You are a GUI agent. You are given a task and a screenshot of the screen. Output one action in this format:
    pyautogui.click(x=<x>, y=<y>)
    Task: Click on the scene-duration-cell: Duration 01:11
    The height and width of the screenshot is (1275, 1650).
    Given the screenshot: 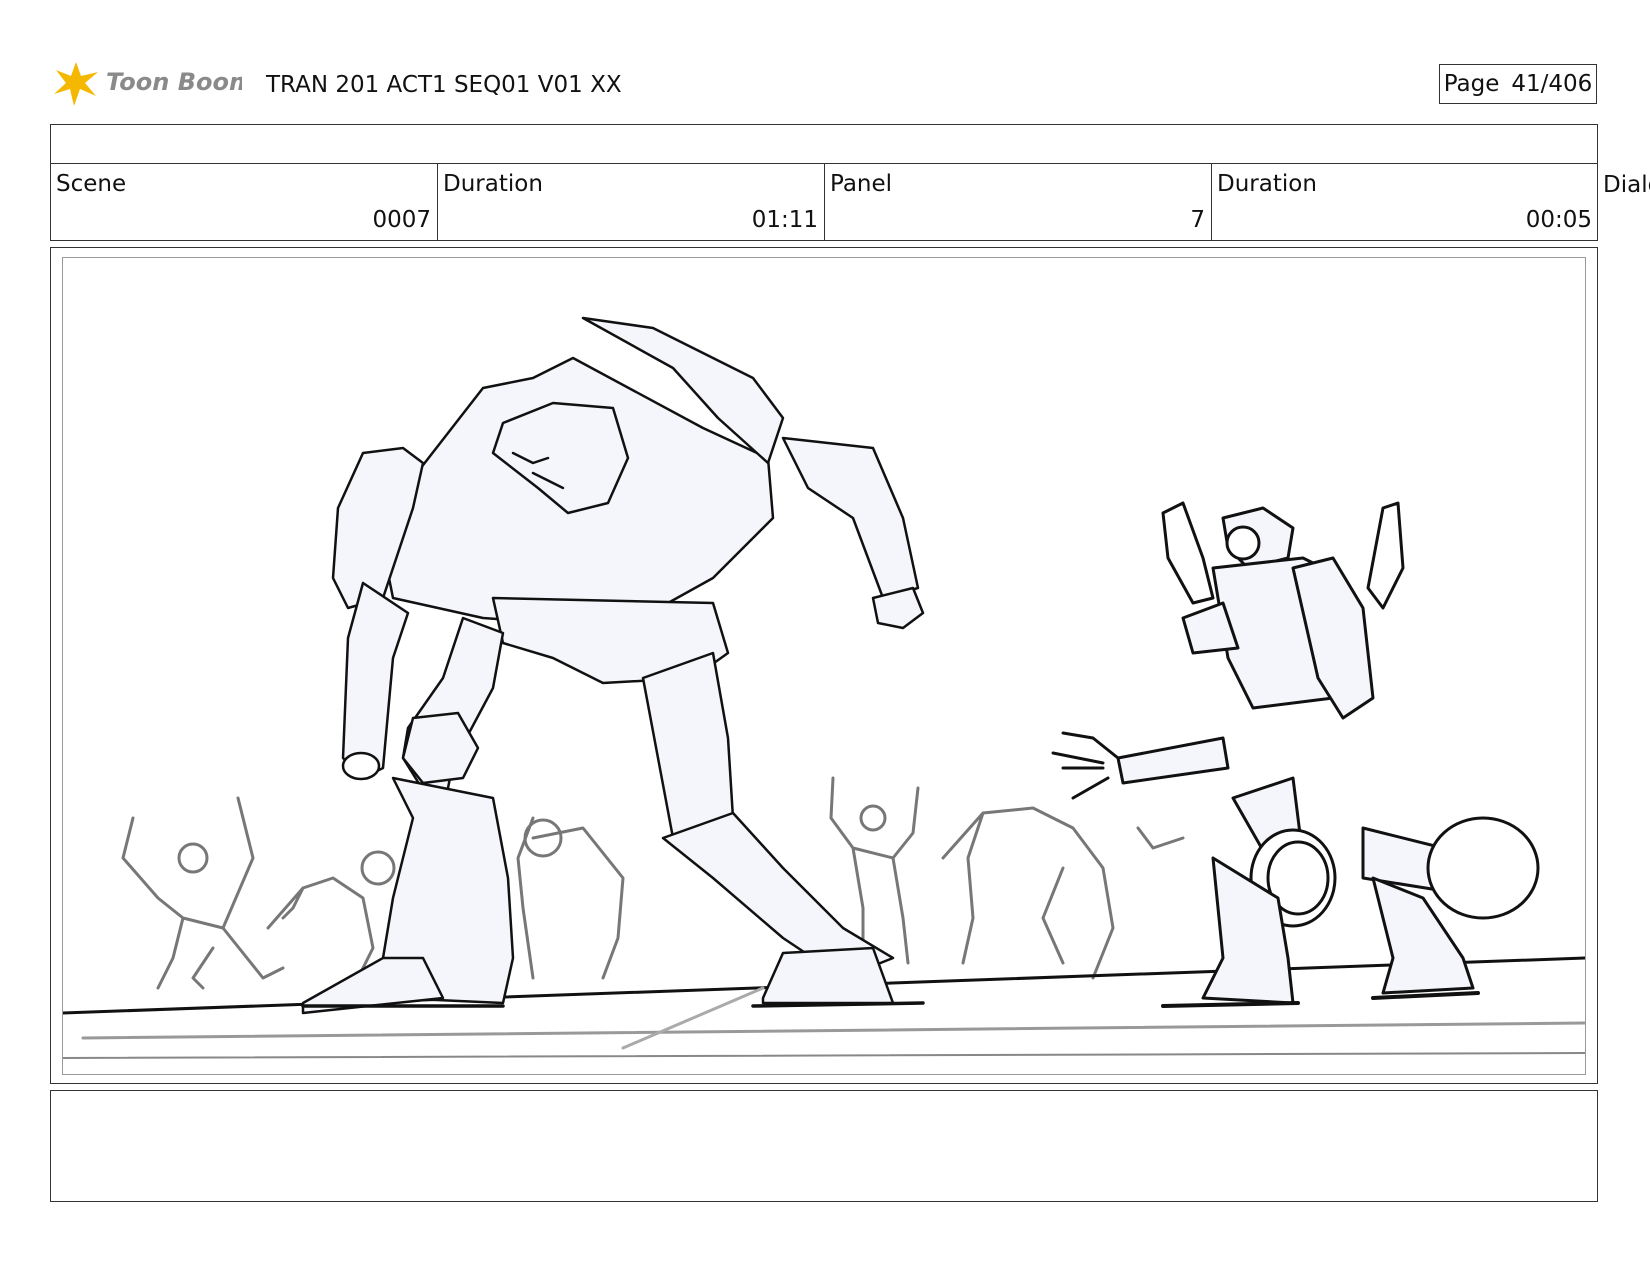 What is the action you would take?
    pyautogui.click(x=631, y=202)
    